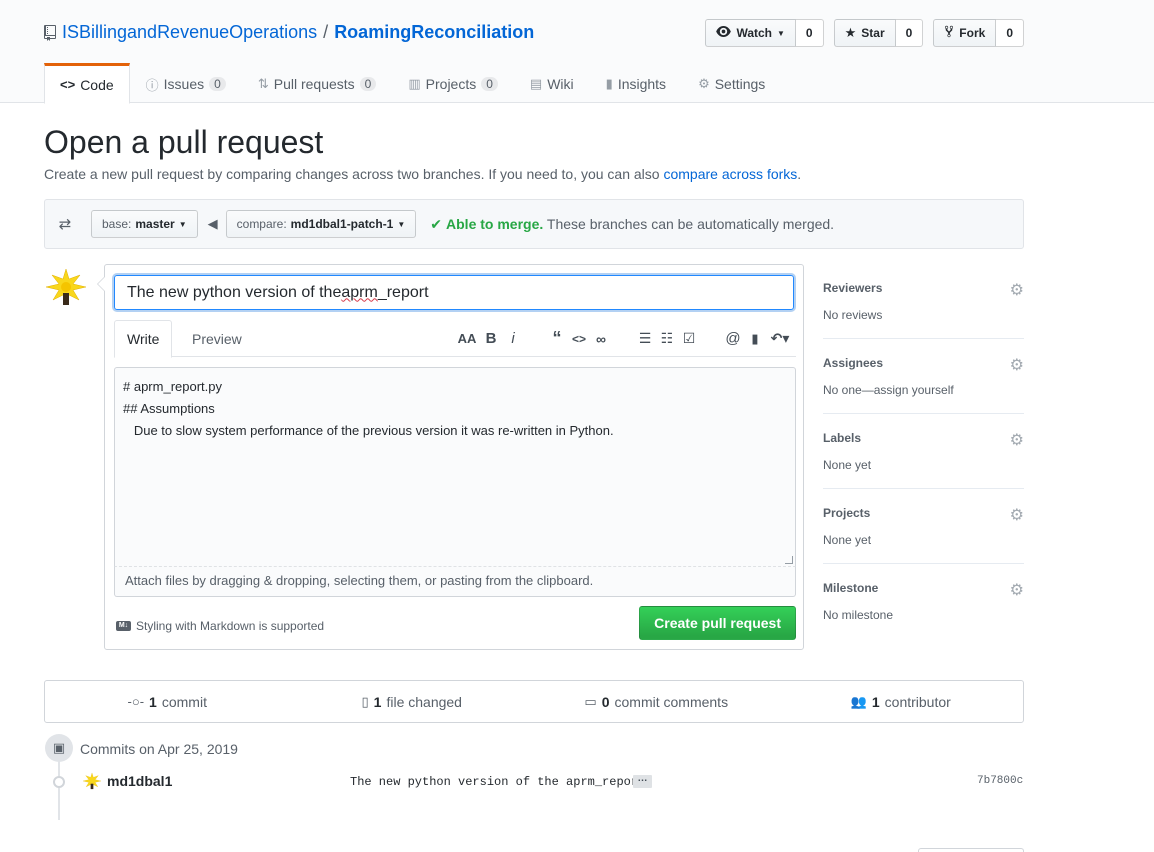 The image size is (1154, 852). What do you see at coordinates (144, 224) in the screenshot?
I see `base-branch-select: base: master ▼` at bounding box center [144, 224].